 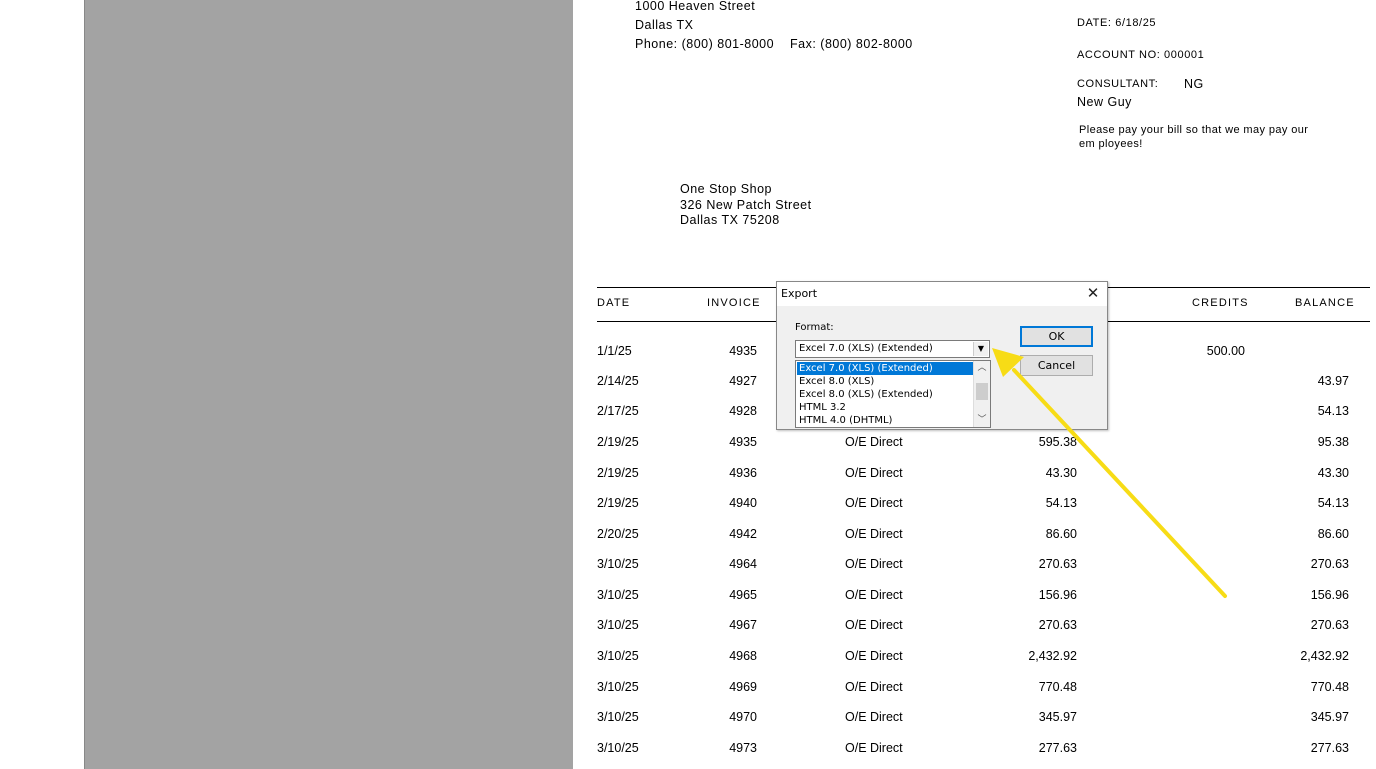 What do you see at coordinates (1324, 656) in the screenshot?
I see `cell-balance: 2,432.92` at bounding box center [1324, 656].